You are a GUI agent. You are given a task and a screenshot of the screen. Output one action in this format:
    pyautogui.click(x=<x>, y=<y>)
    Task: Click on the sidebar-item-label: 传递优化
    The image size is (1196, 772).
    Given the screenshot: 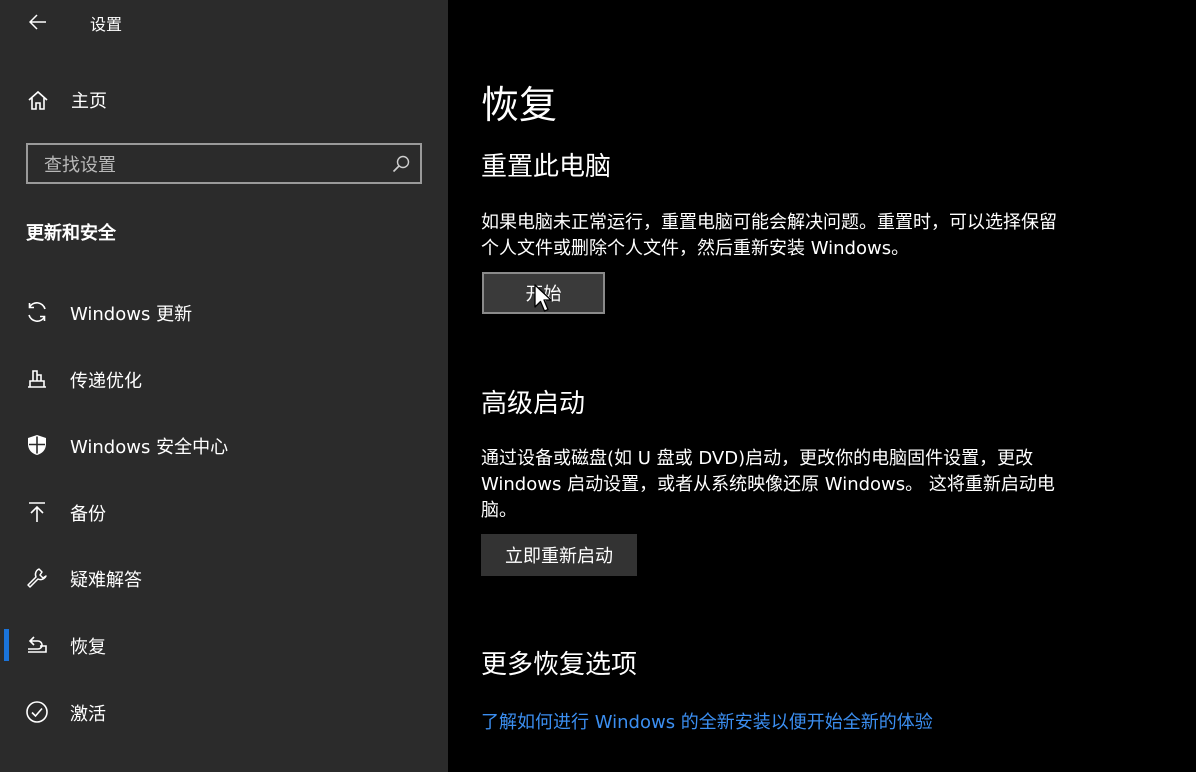 What is the action you would take?
    pyautogui.click(x=106, y=381)
    